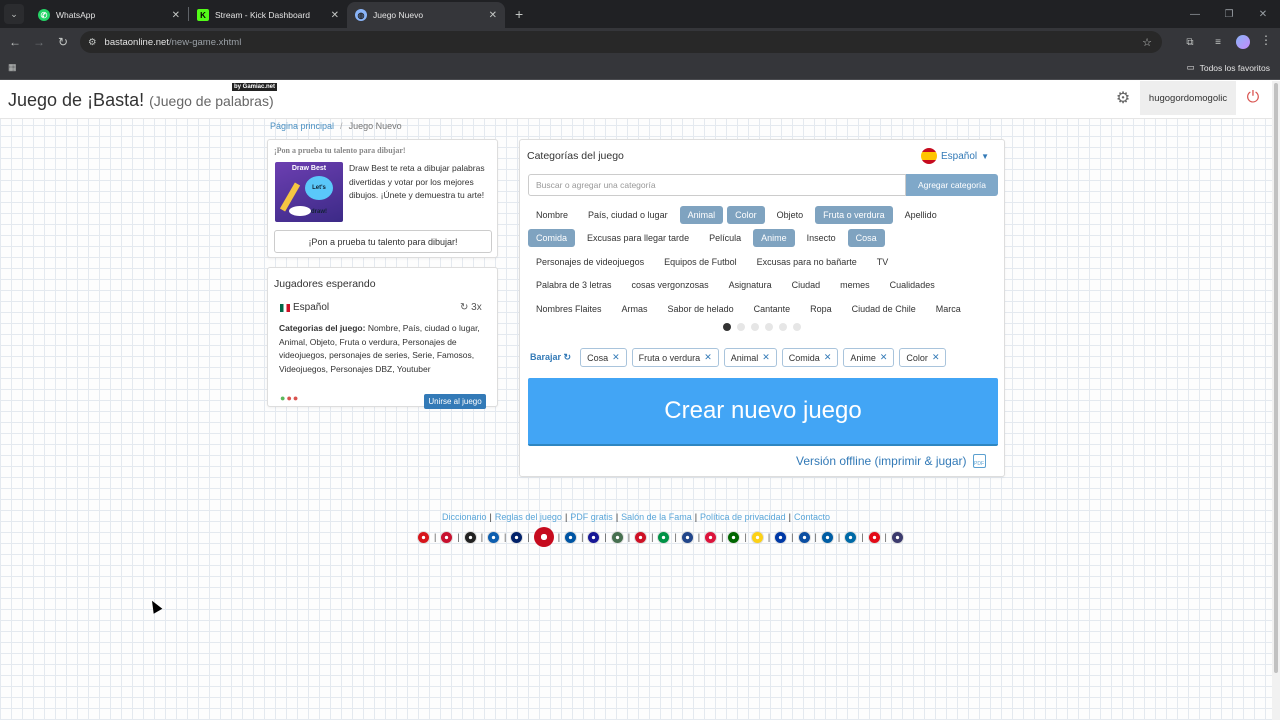 The image size is (1280, 720). What do you see at coordinates (734, 537) in the screenshot?
I see `portuguese-flag-icon` at bounding box center [734, 537].